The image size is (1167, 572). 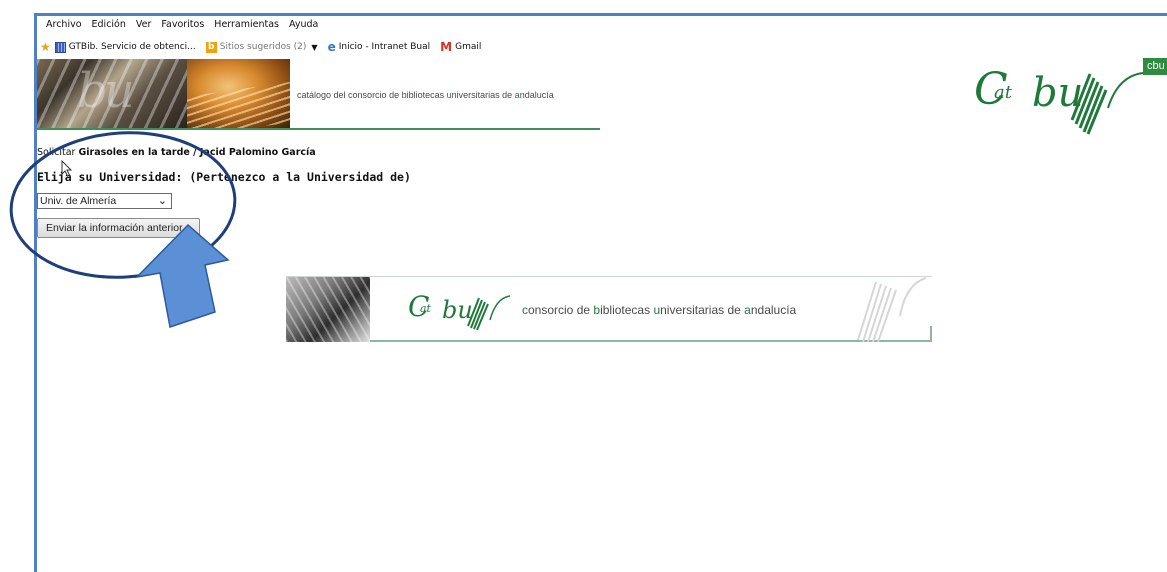 I want to click on favorite-suggested-sites-label: Sitios sugeridos (2), so click(x=263, y=47).